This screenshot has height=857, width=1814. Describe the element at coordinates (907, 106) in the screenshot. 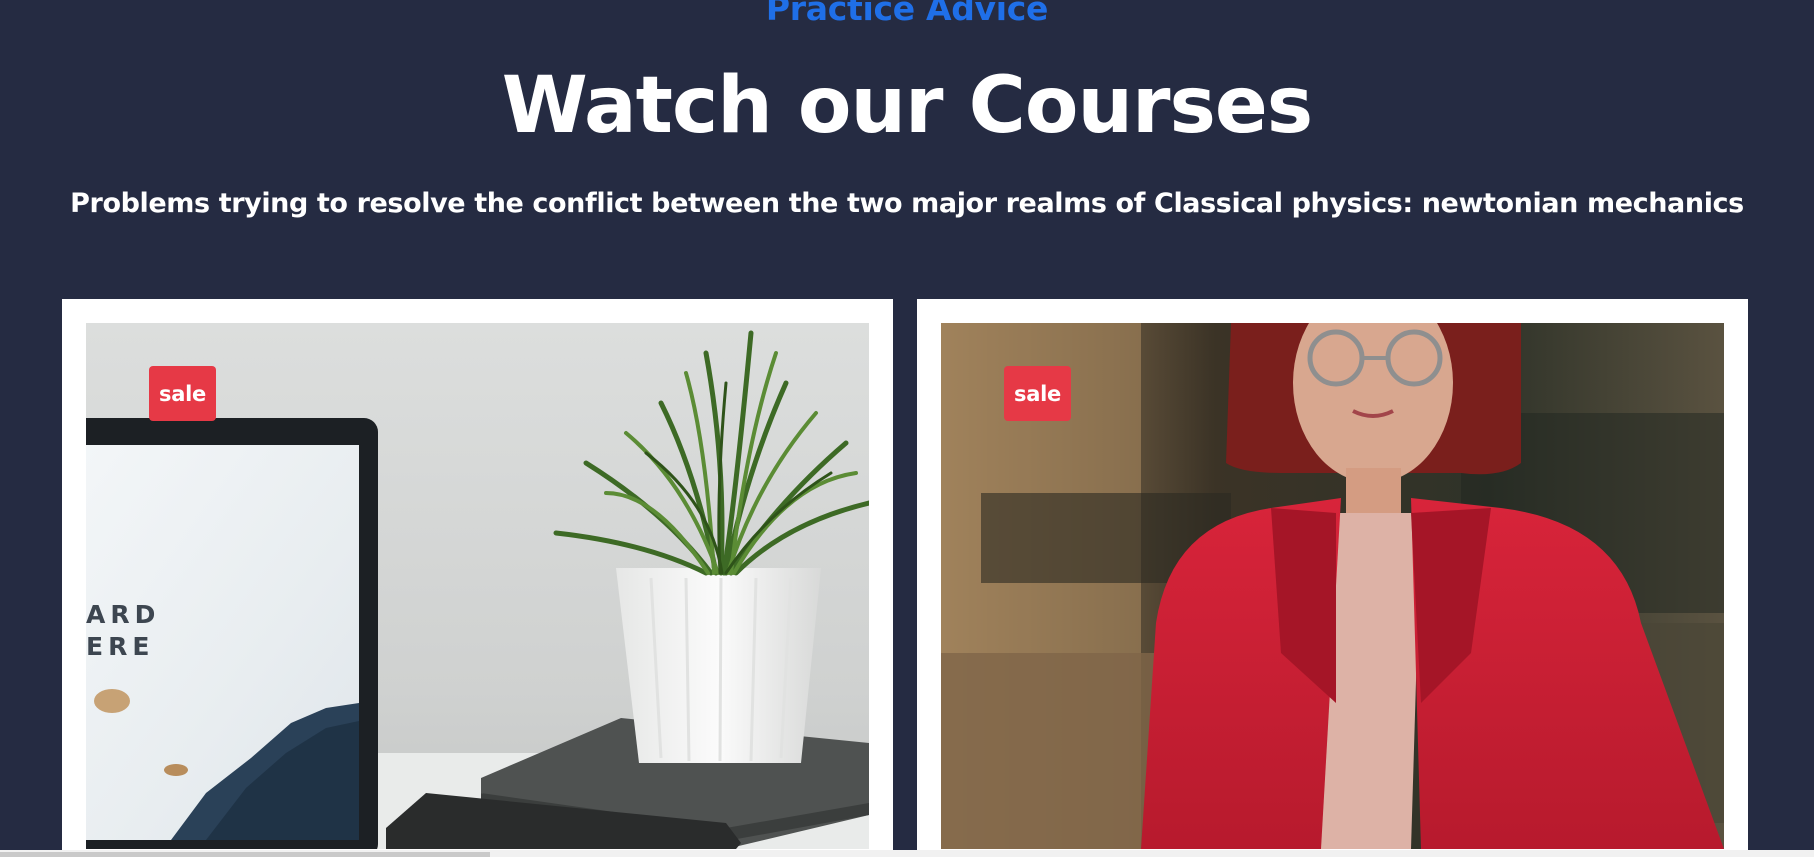

I see `section-title: Watch our Courses` at that location.